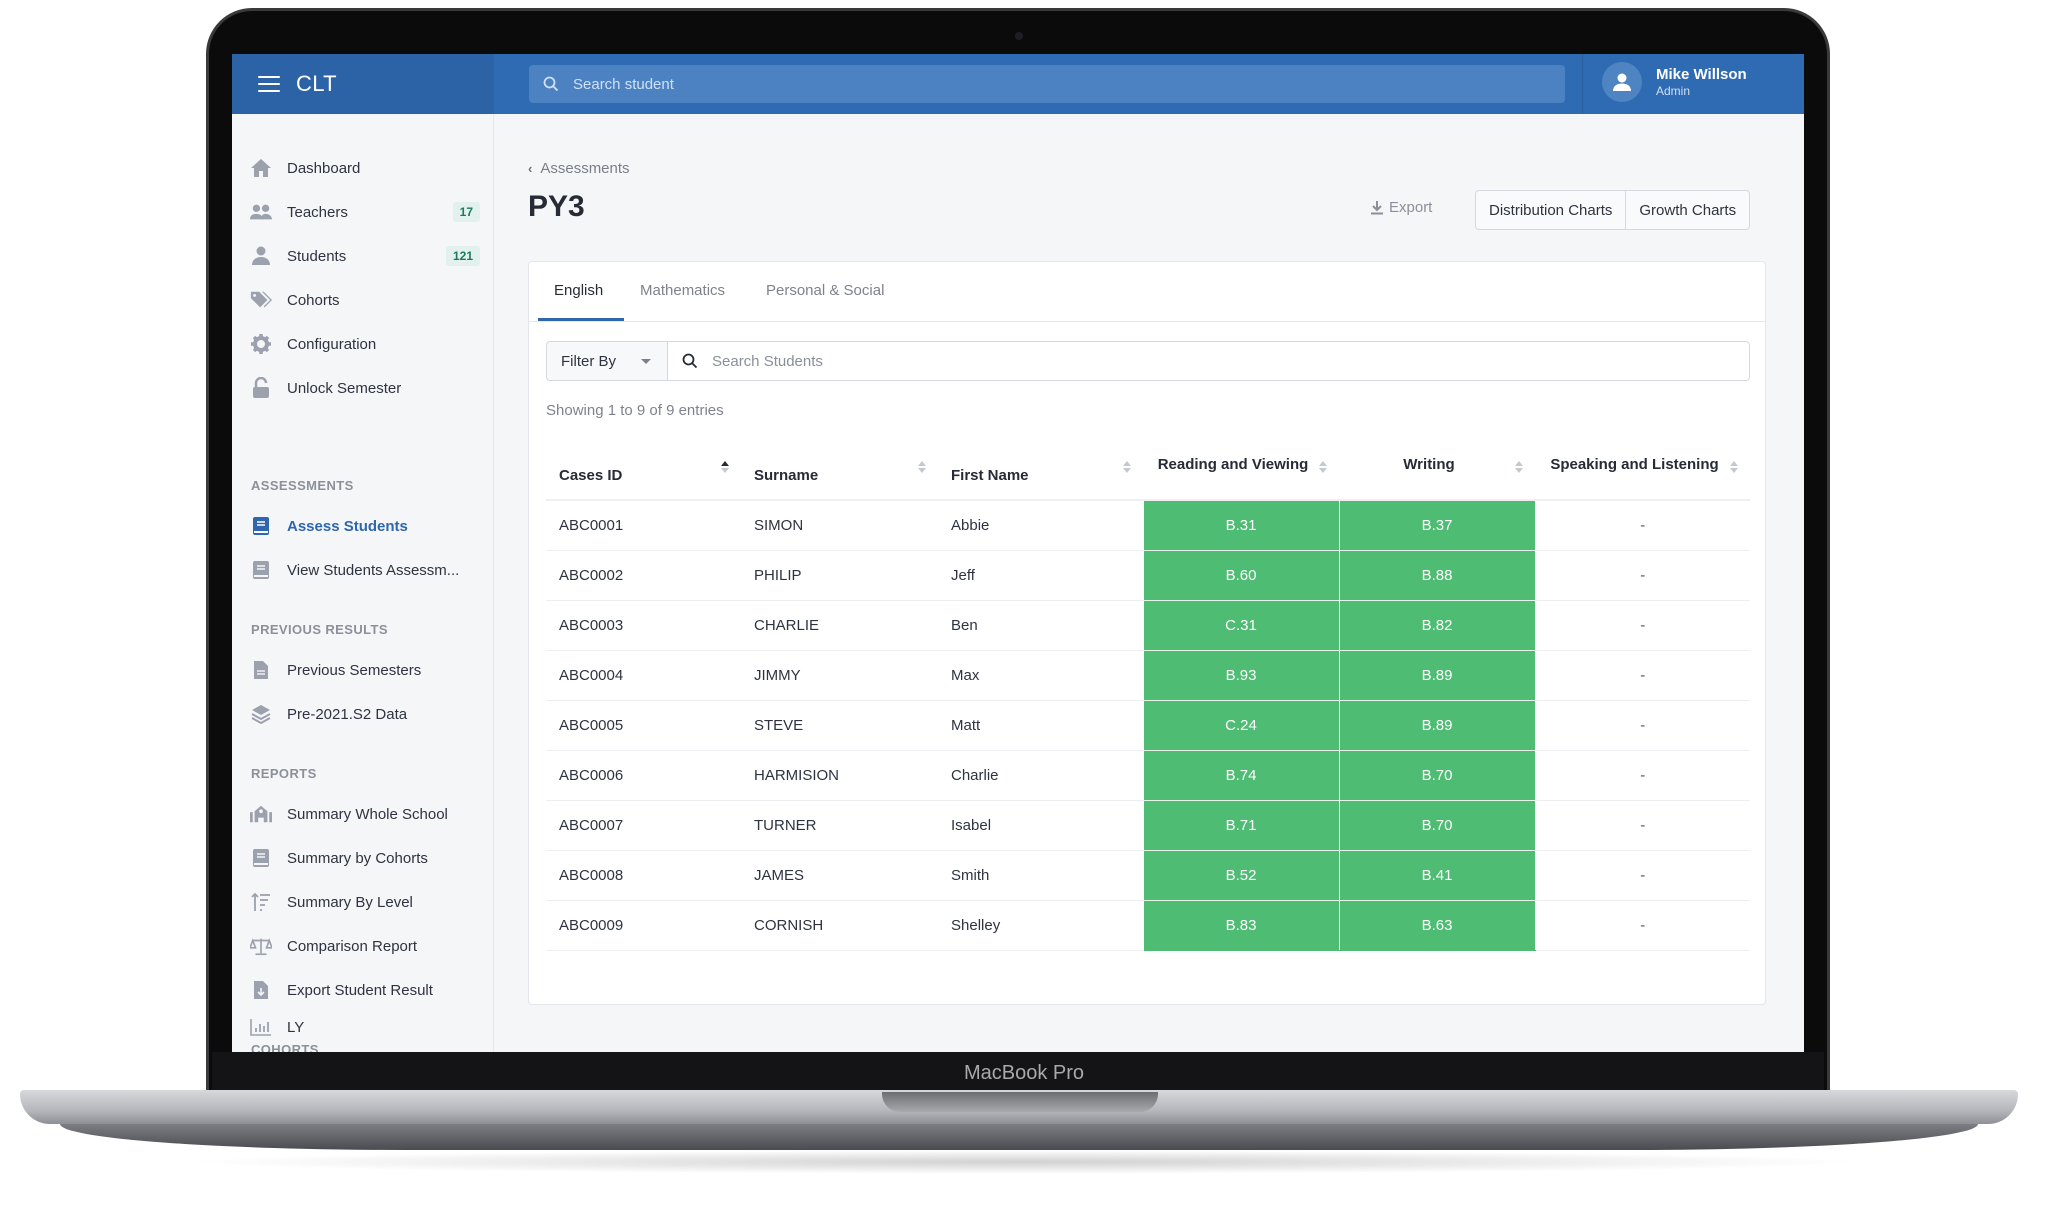  What do you see at coordinates (365, 858) in the screenshot?
I see `sidebar-item-summary-by-cohorts: Summary by Cohorts` at bounding box center [365, 858].